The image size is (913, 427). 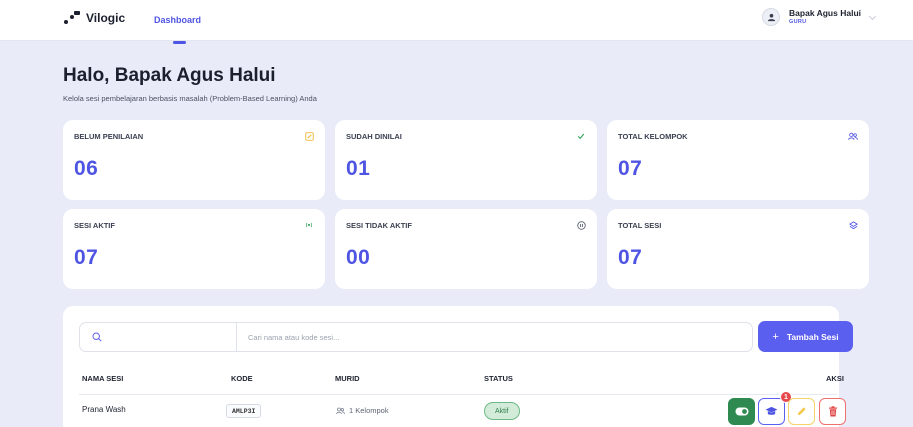 What do you see at coordinates (374, 136) in the screenshot?
I see `stat-label: SUDAH DINILAI` at bounding box center [374, 136].